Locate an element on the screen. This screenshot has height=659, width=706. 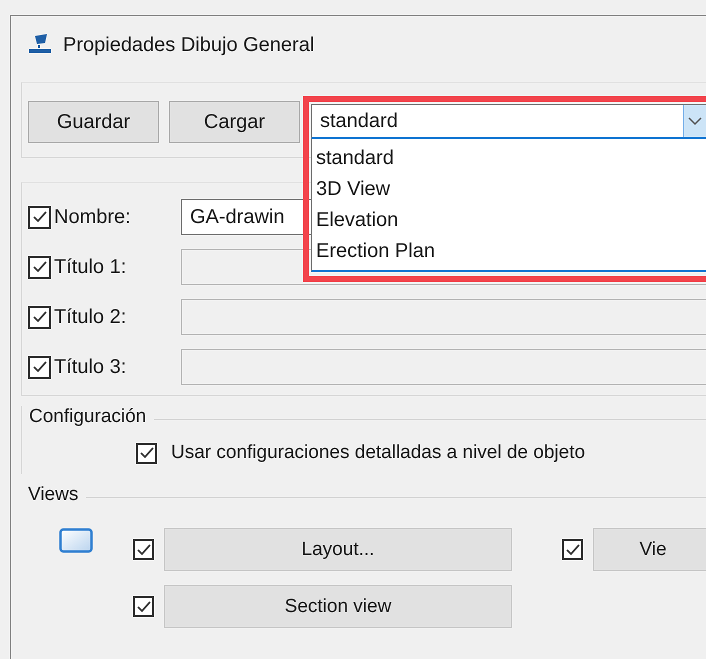
field-label: Título 2: is located at coordinates (91, 317).